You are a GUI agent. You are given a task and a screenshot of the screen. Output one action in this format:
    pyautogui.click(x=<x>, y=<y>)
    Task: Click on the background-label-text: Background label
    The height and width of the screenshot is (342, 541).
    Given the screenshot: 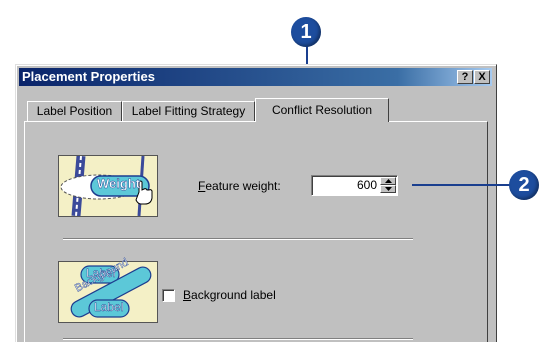 What is the action you would take?
    pyautogui.click(x=229, y=295)
    